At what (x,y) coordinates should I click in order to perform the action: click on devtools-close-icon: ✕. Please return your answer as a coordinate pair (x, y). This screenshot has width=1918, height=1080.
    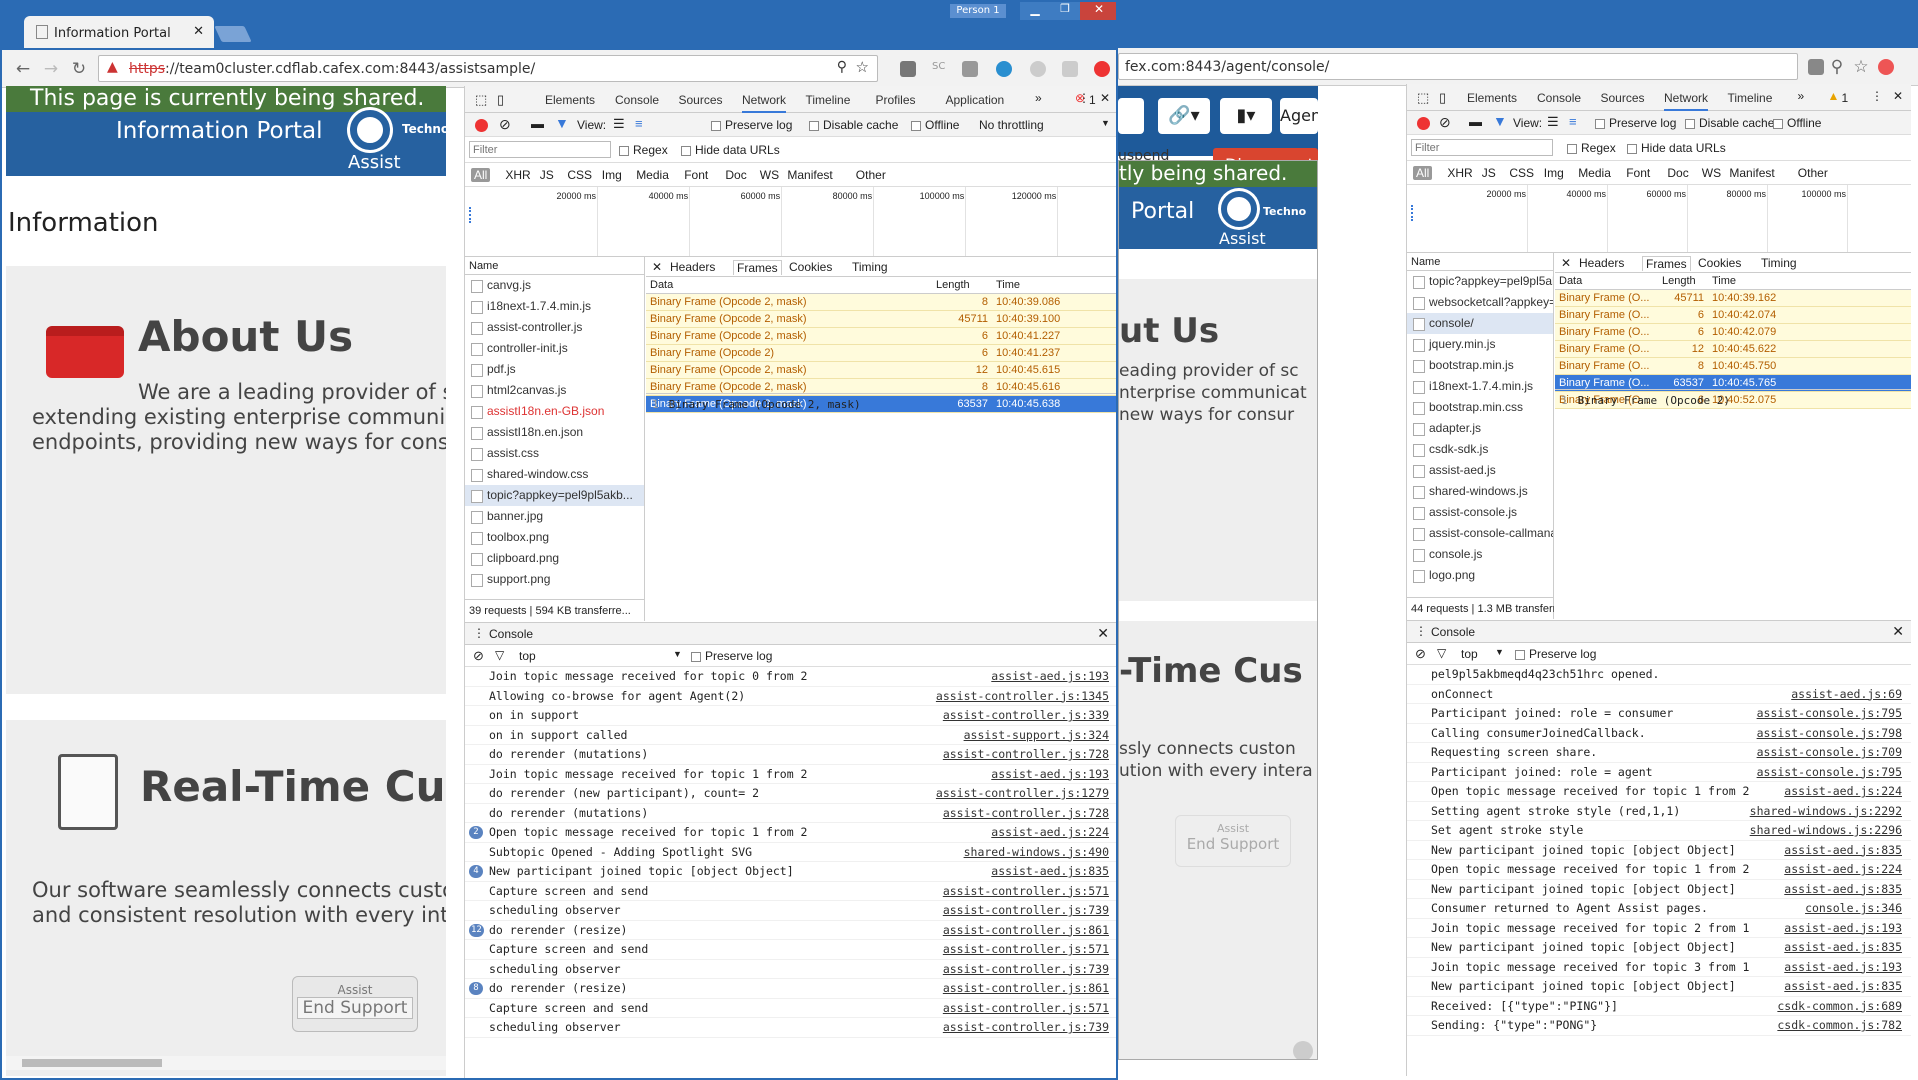
    Looking at the image, I should click on (1105, 98).